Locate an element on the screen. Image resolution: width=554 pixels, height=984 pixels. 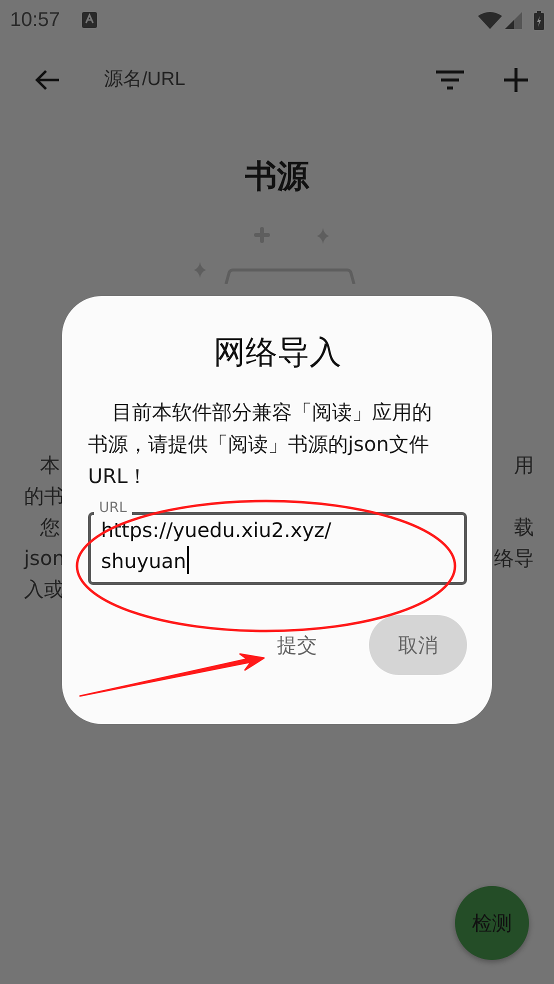
description-text: 的书 is located at coordinates (44, 496).